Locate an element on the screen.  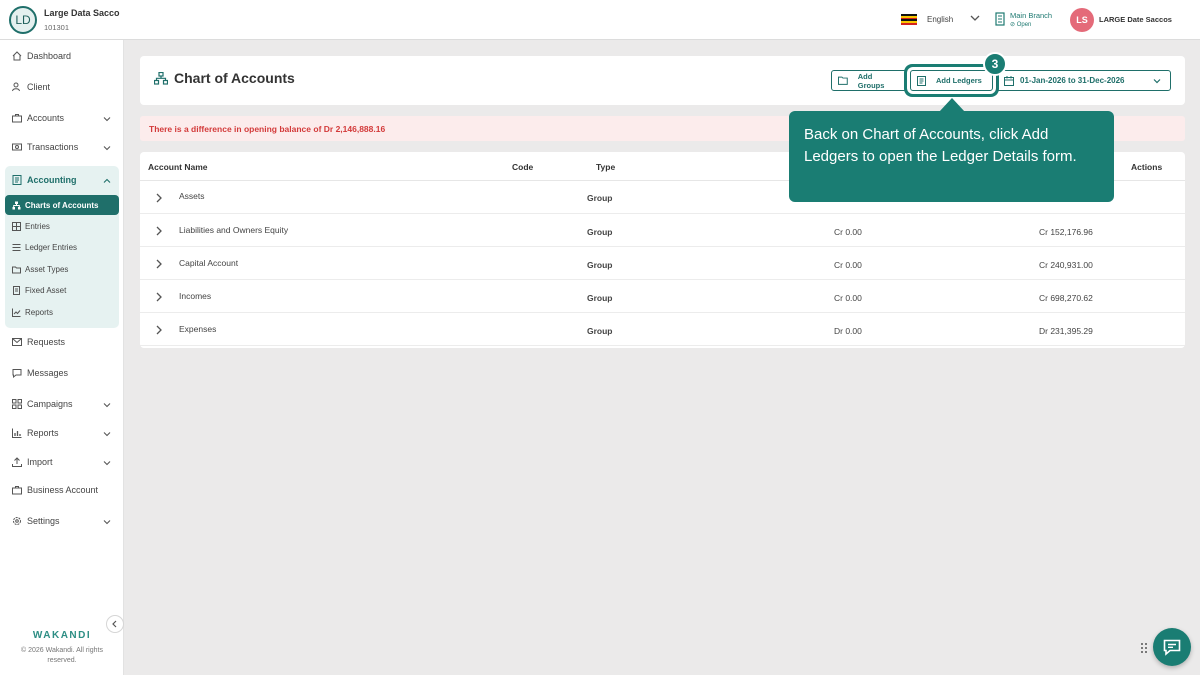
grid-icon is located at coordinates (16, 226).